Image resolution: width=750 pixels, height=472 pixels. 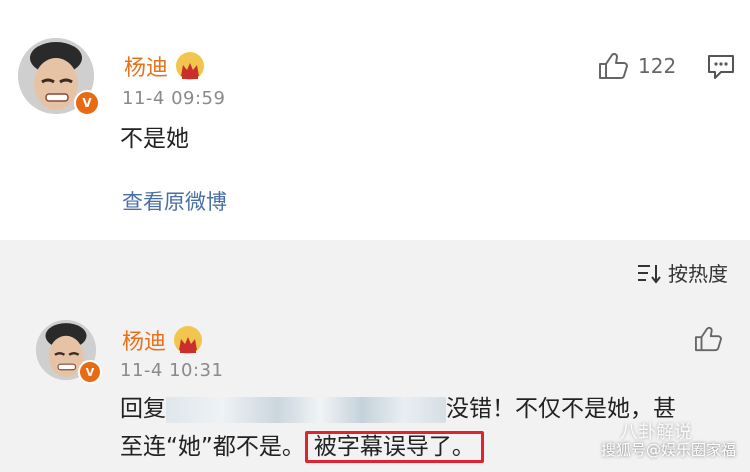 I want to click on comment-timestamp: 11-4 09:59, so click(x=174, y=98).